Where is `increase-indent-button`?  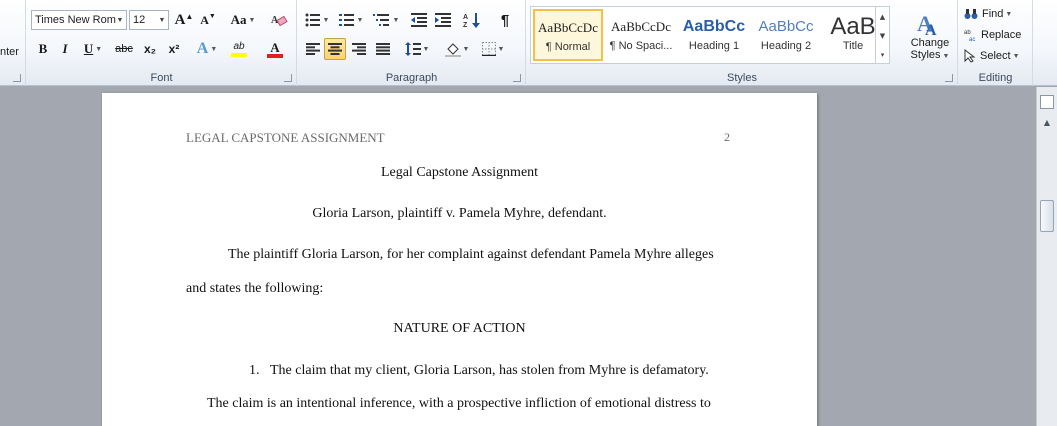 increase-indent-button is located at coordinates (443, 20).